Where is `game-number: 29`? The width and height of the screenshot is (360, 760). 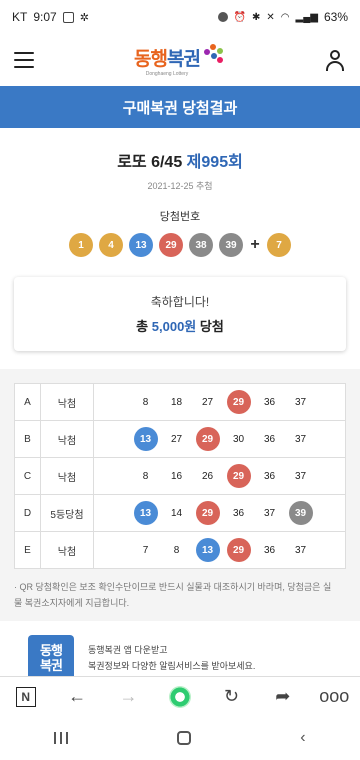
game-number: 29 is located at coordinates (207, 439).